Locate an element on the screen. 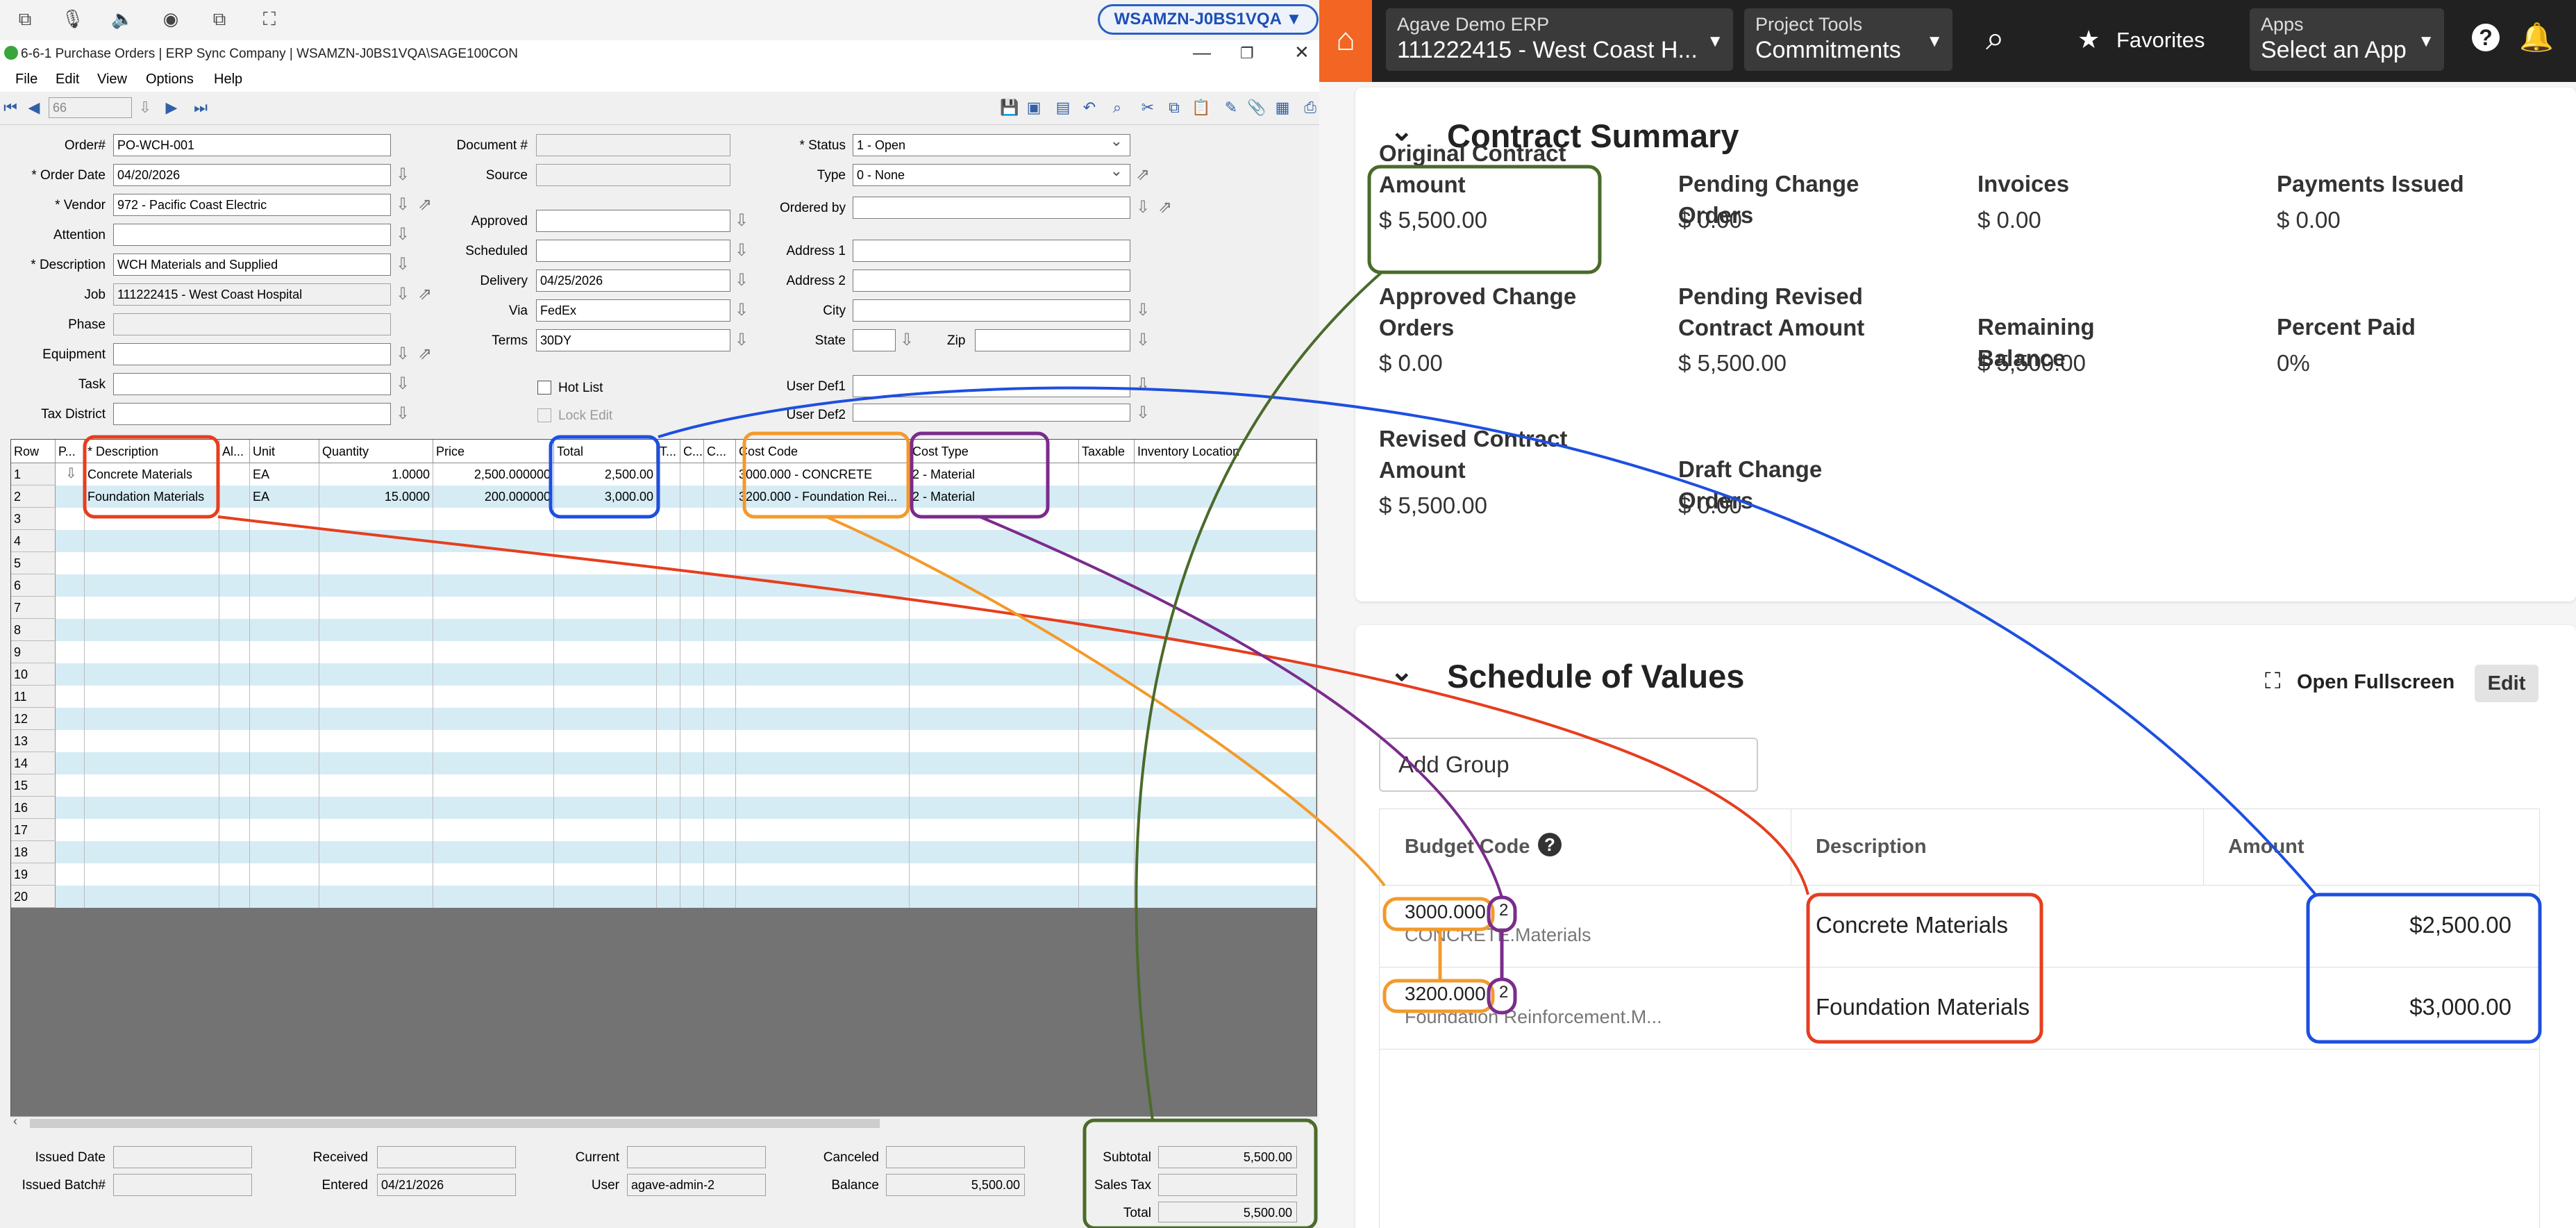 This screenshot has height=1228, width=2576. code-3200-highlight-box is located at coordinates (1438, 996).